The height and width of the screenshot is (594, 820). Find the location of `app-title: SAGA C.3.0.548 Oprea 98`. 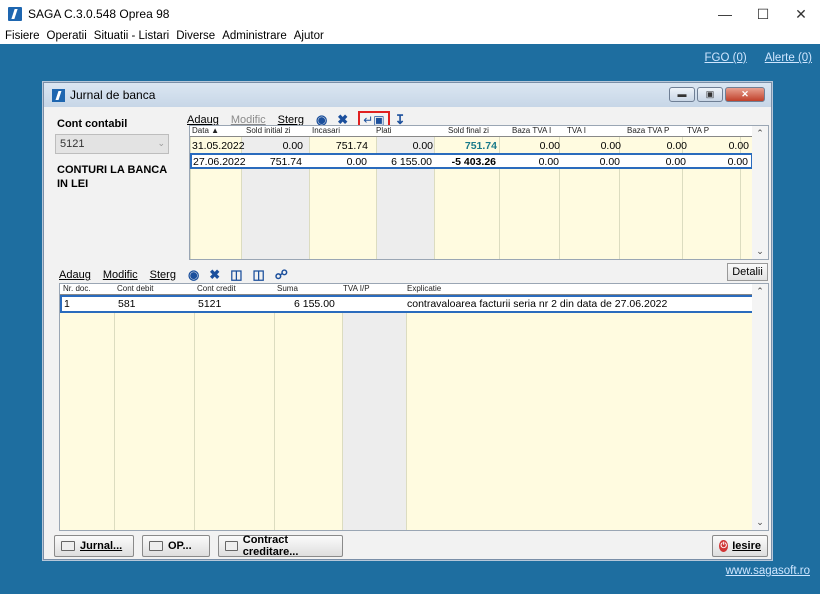

app-title: SAGA C.3.0.548 Oprea 98 is located at coordinates (99, 14).